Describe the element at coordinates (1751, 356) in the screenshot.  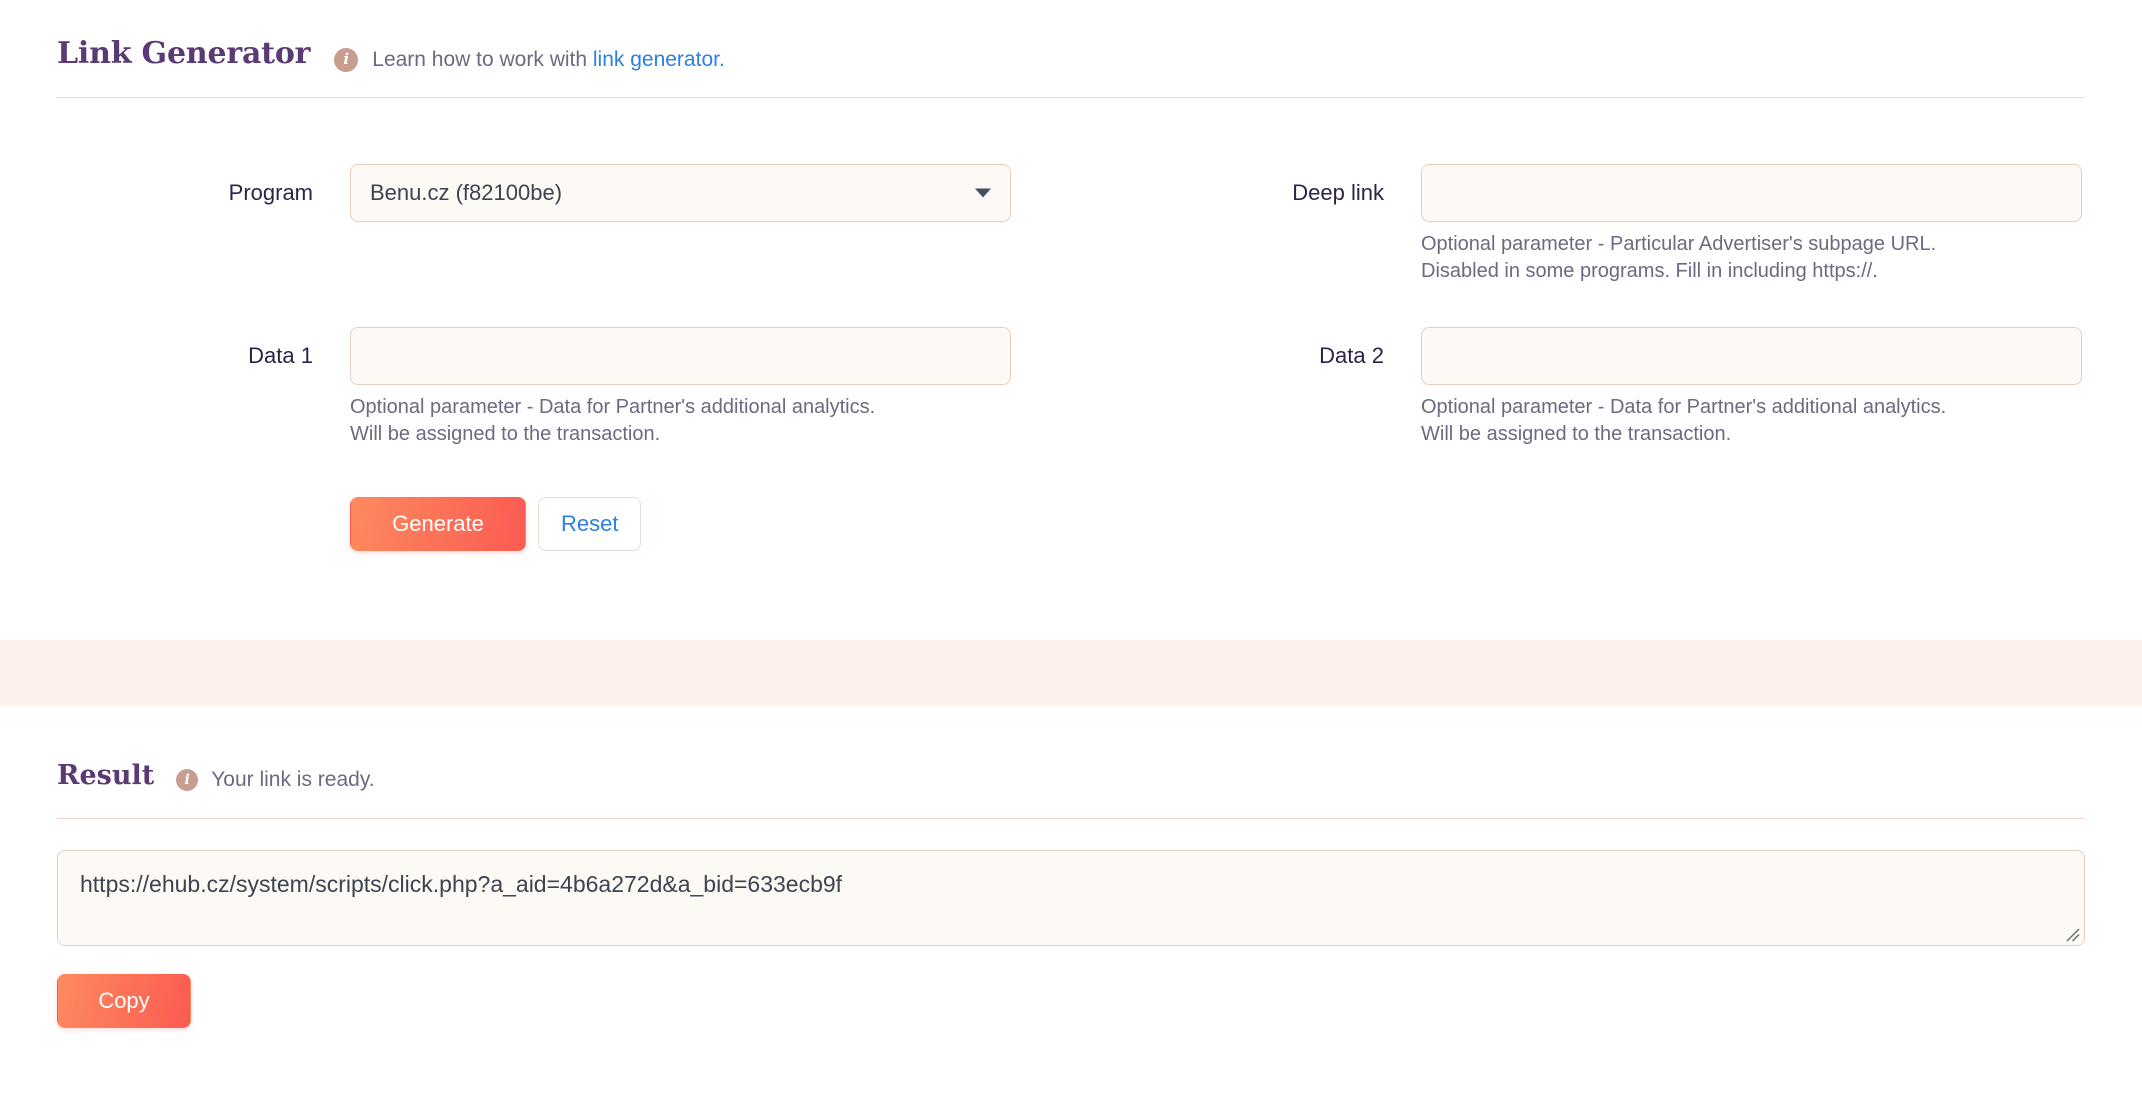
I see `data2-input` at that location.